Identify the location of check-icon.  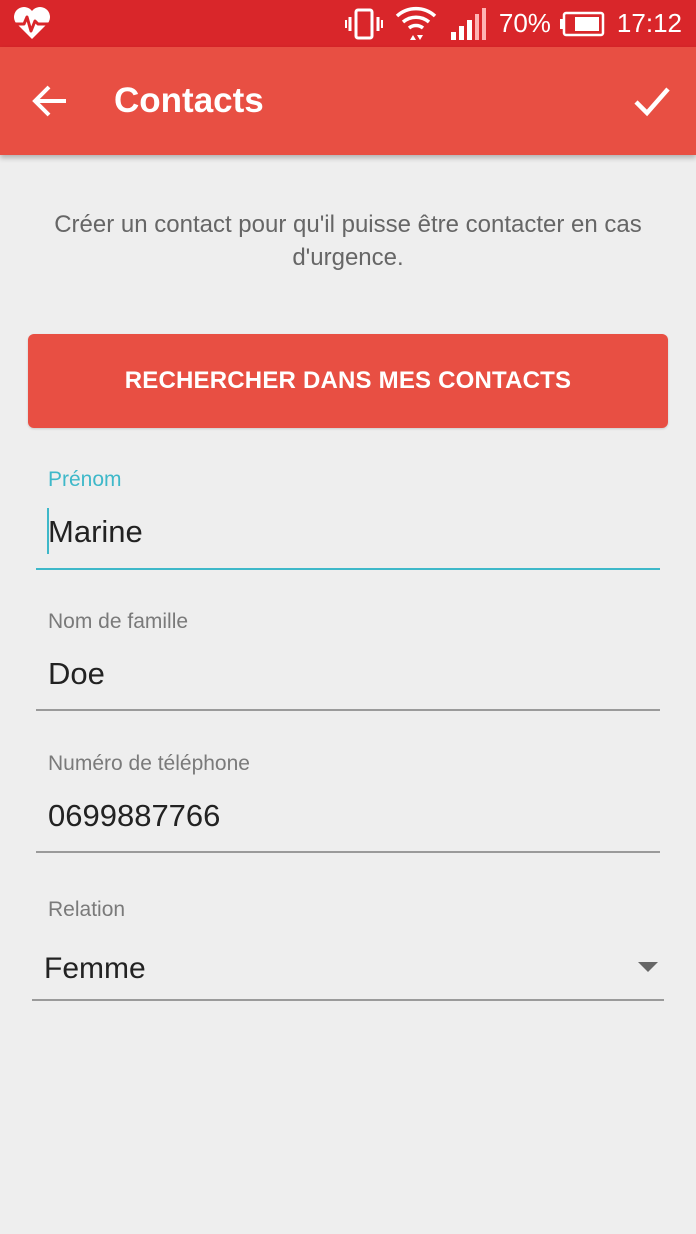
(652, 101).